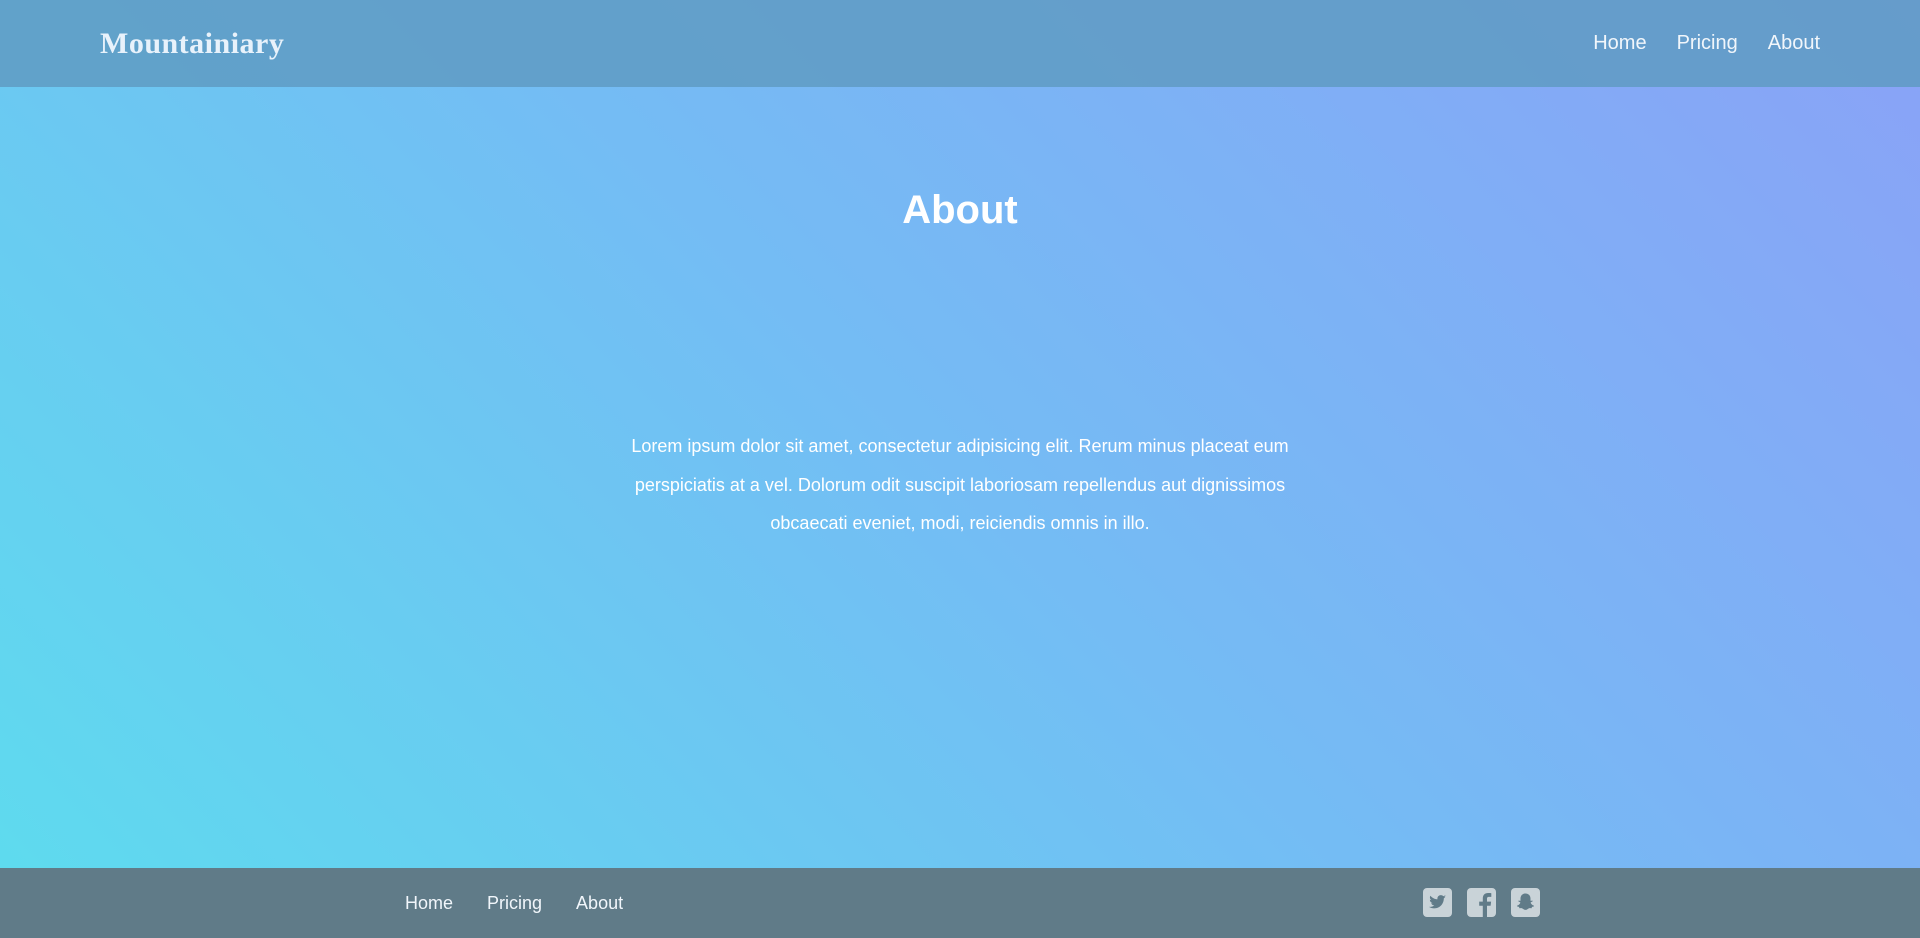 This screenshot has height=938, width=1920. I want to click on twitter-link, so click(1437, 902).